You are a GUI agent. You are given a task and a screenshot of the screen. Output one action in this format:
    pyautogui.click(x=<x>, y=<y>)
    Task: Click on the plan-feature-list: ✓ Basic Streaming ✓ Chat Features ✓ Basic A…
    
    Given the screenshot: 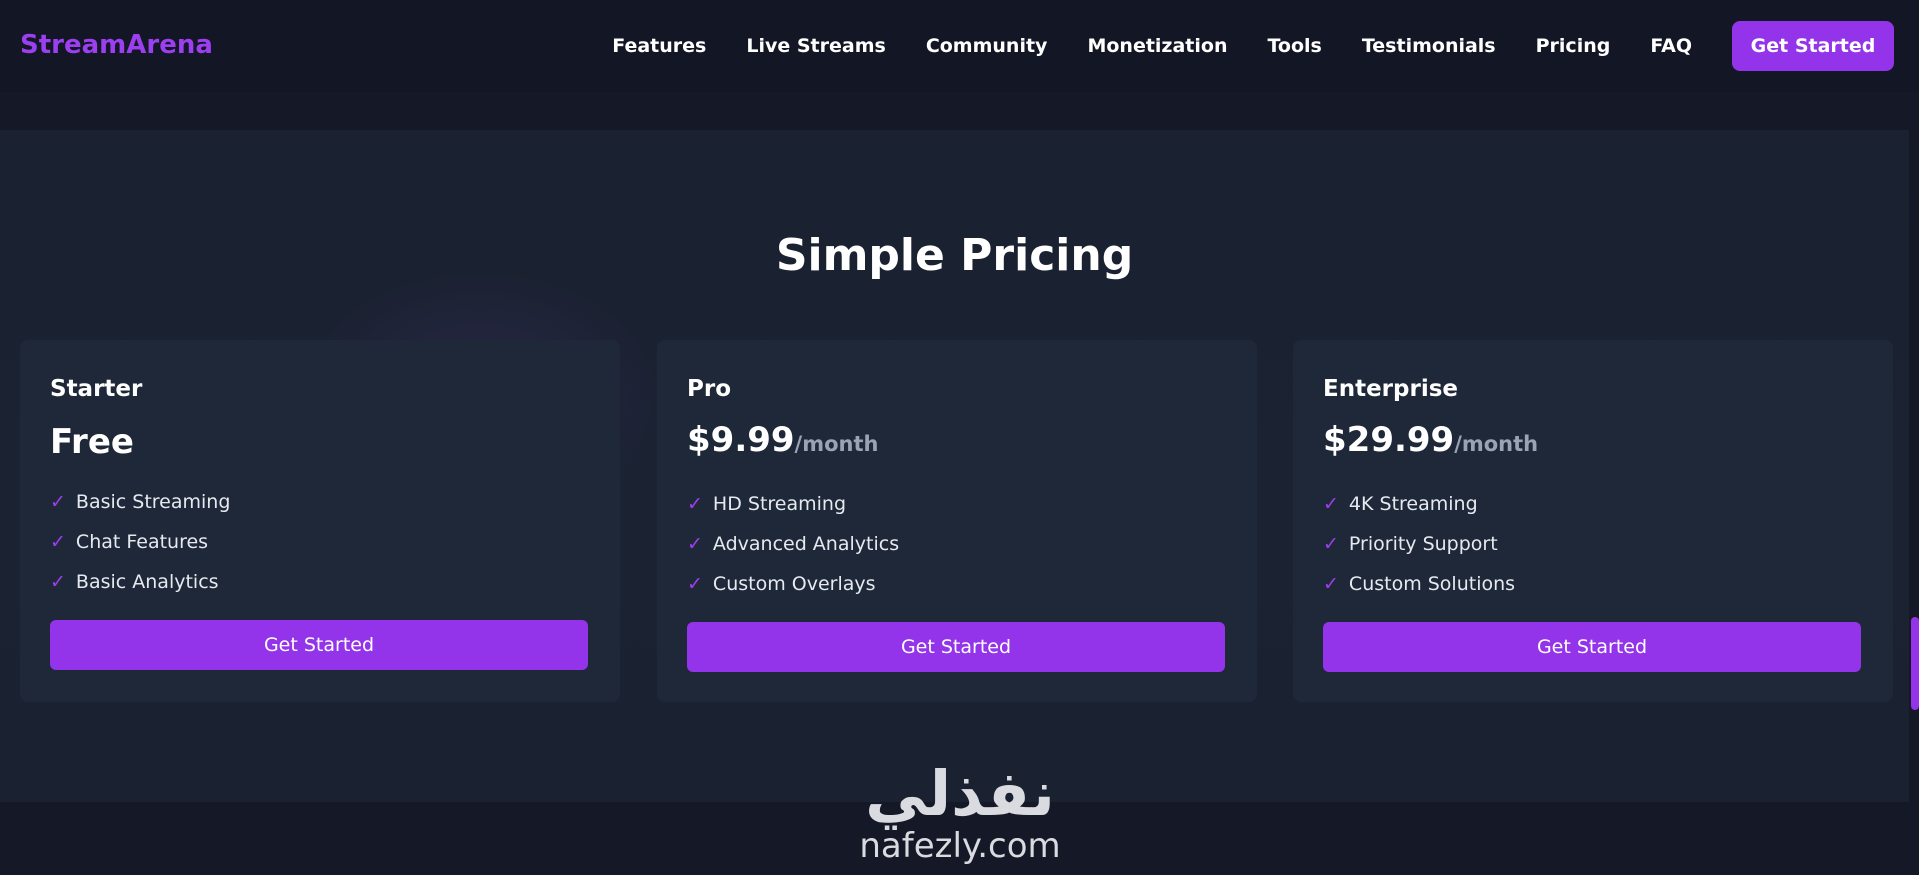 What is the action you would take?
    pyautogui.click(x=140, y=542)
    